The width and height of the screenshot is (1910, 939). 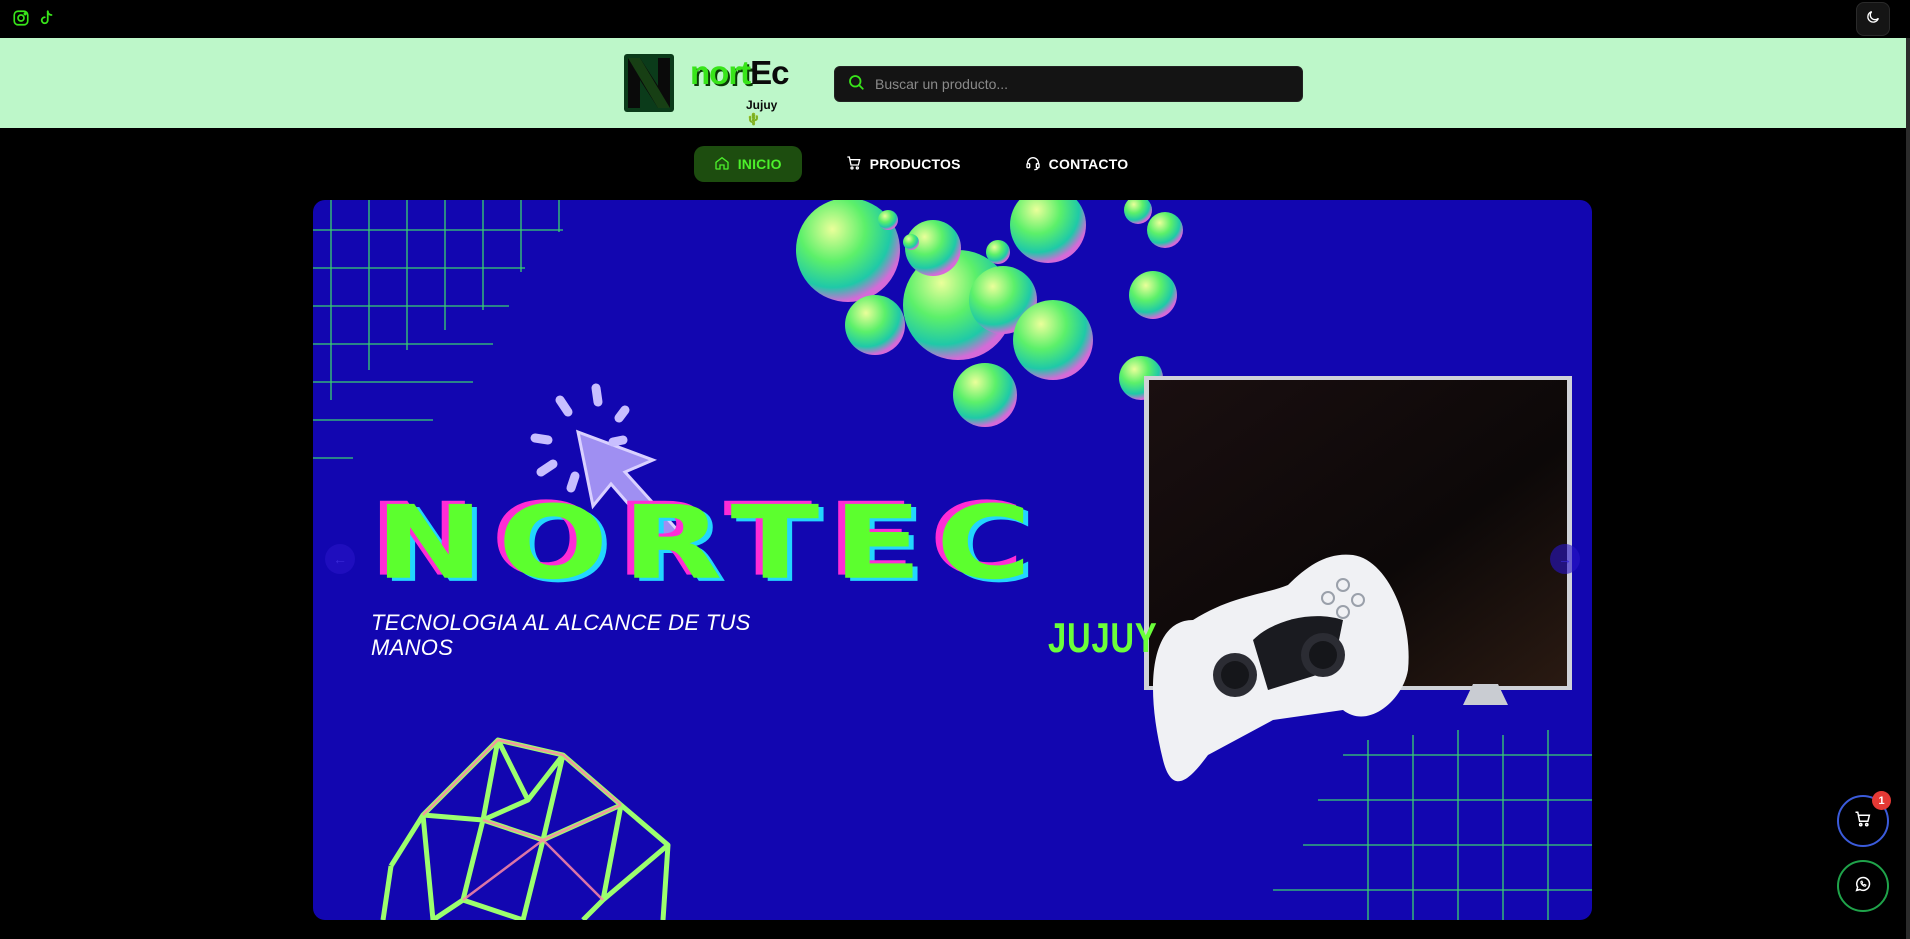 I want to click on nav-item-contacto: CONTACTO, so click(x=1077, y=164).